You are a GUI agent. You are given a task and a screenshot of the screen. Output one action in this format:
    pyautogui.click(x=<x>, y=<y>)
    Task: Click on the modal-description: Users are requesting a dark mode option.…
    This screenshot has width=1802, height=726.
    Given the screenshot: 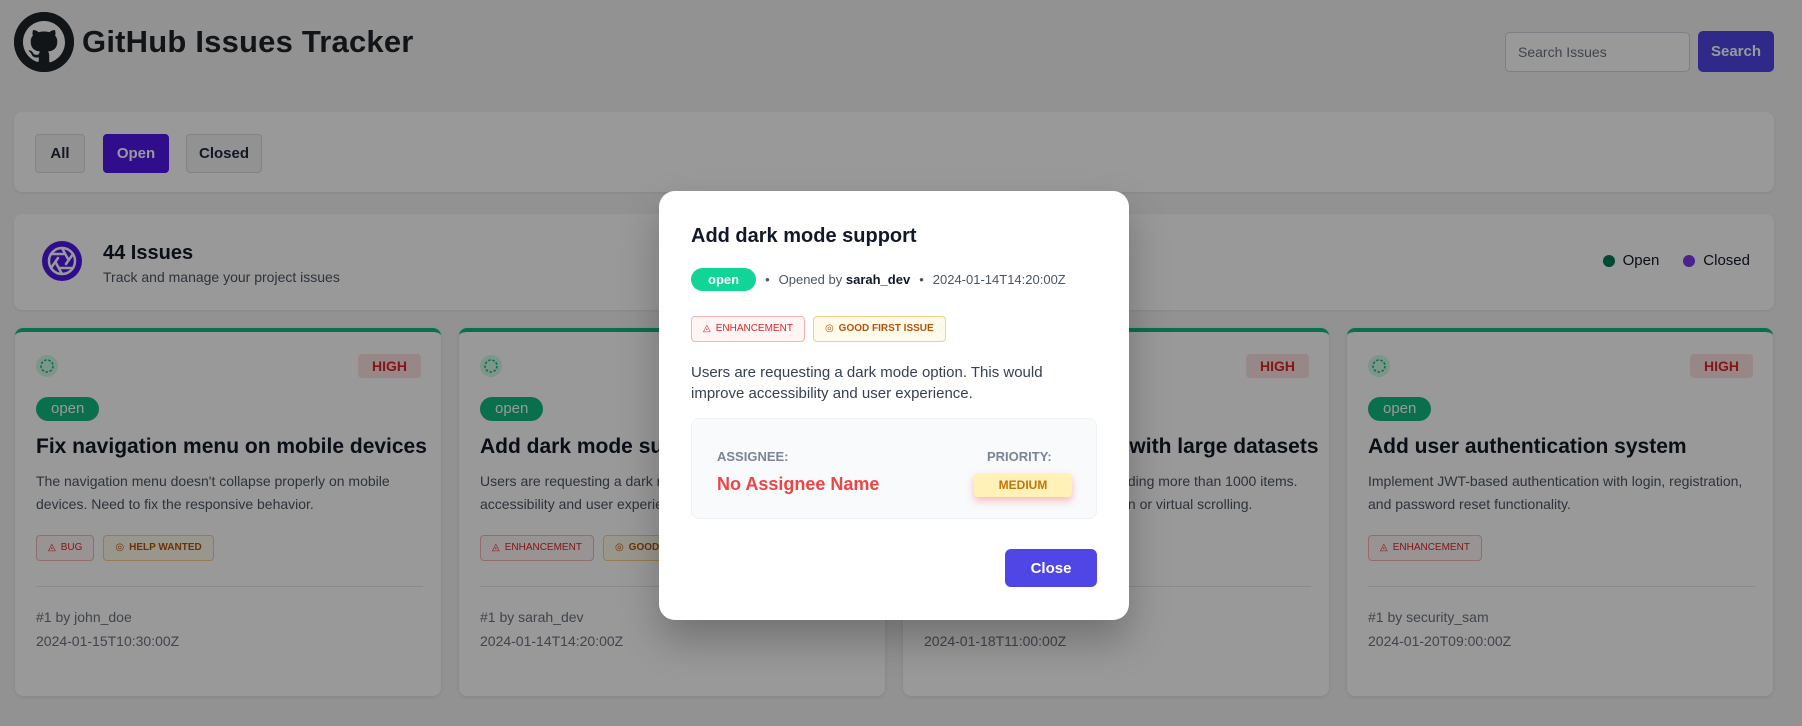 What is the action you would take?
    pyautogui.click(x=867, y=383)
    